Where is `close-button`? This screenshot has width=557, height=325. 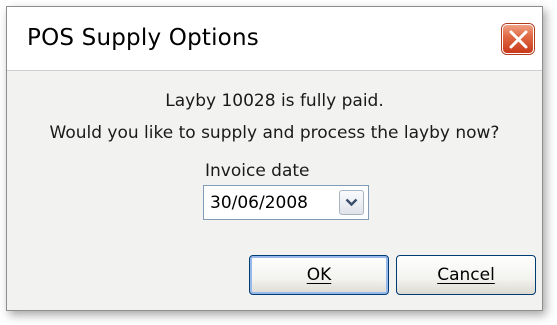
close-button is located at coordinates (518, 39).